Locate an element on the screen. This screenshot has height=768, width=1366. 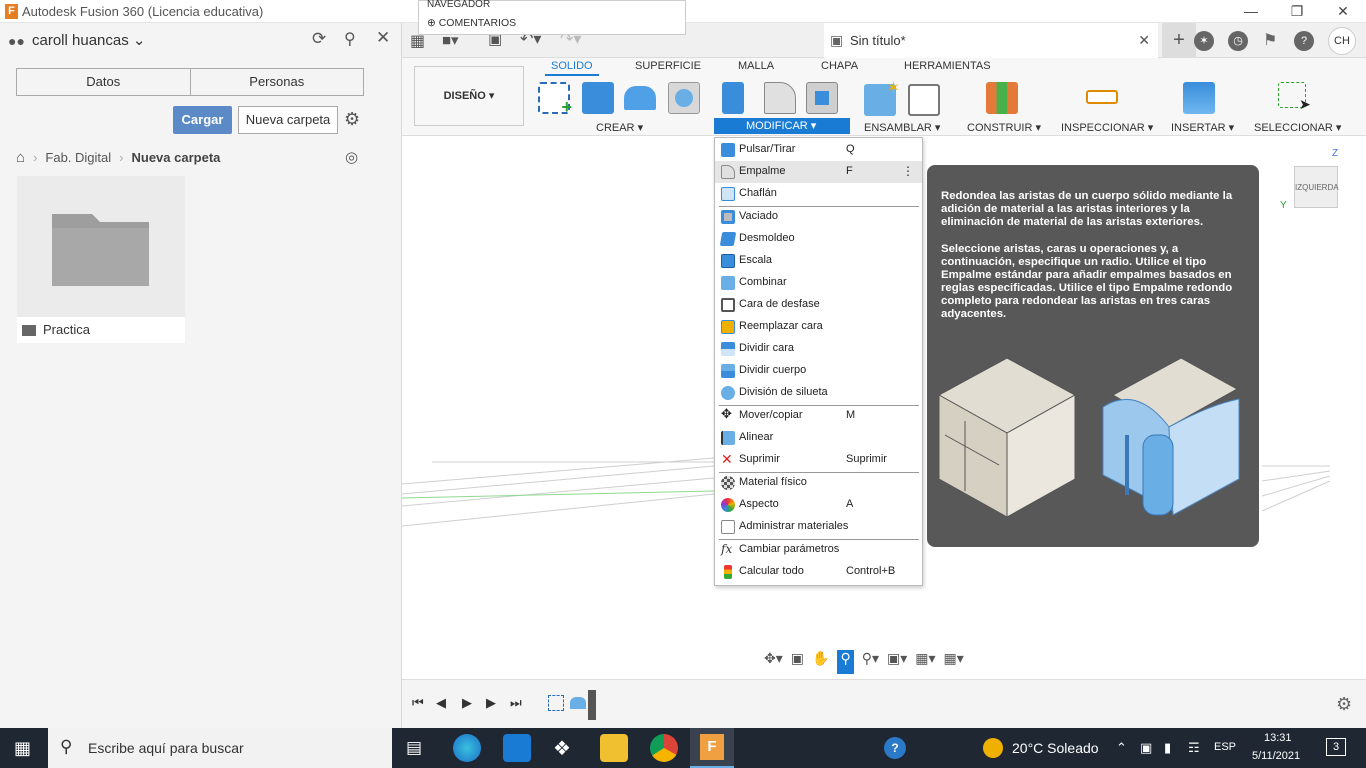
task-view-icon: ▤ is located at coordinates (414, 748).